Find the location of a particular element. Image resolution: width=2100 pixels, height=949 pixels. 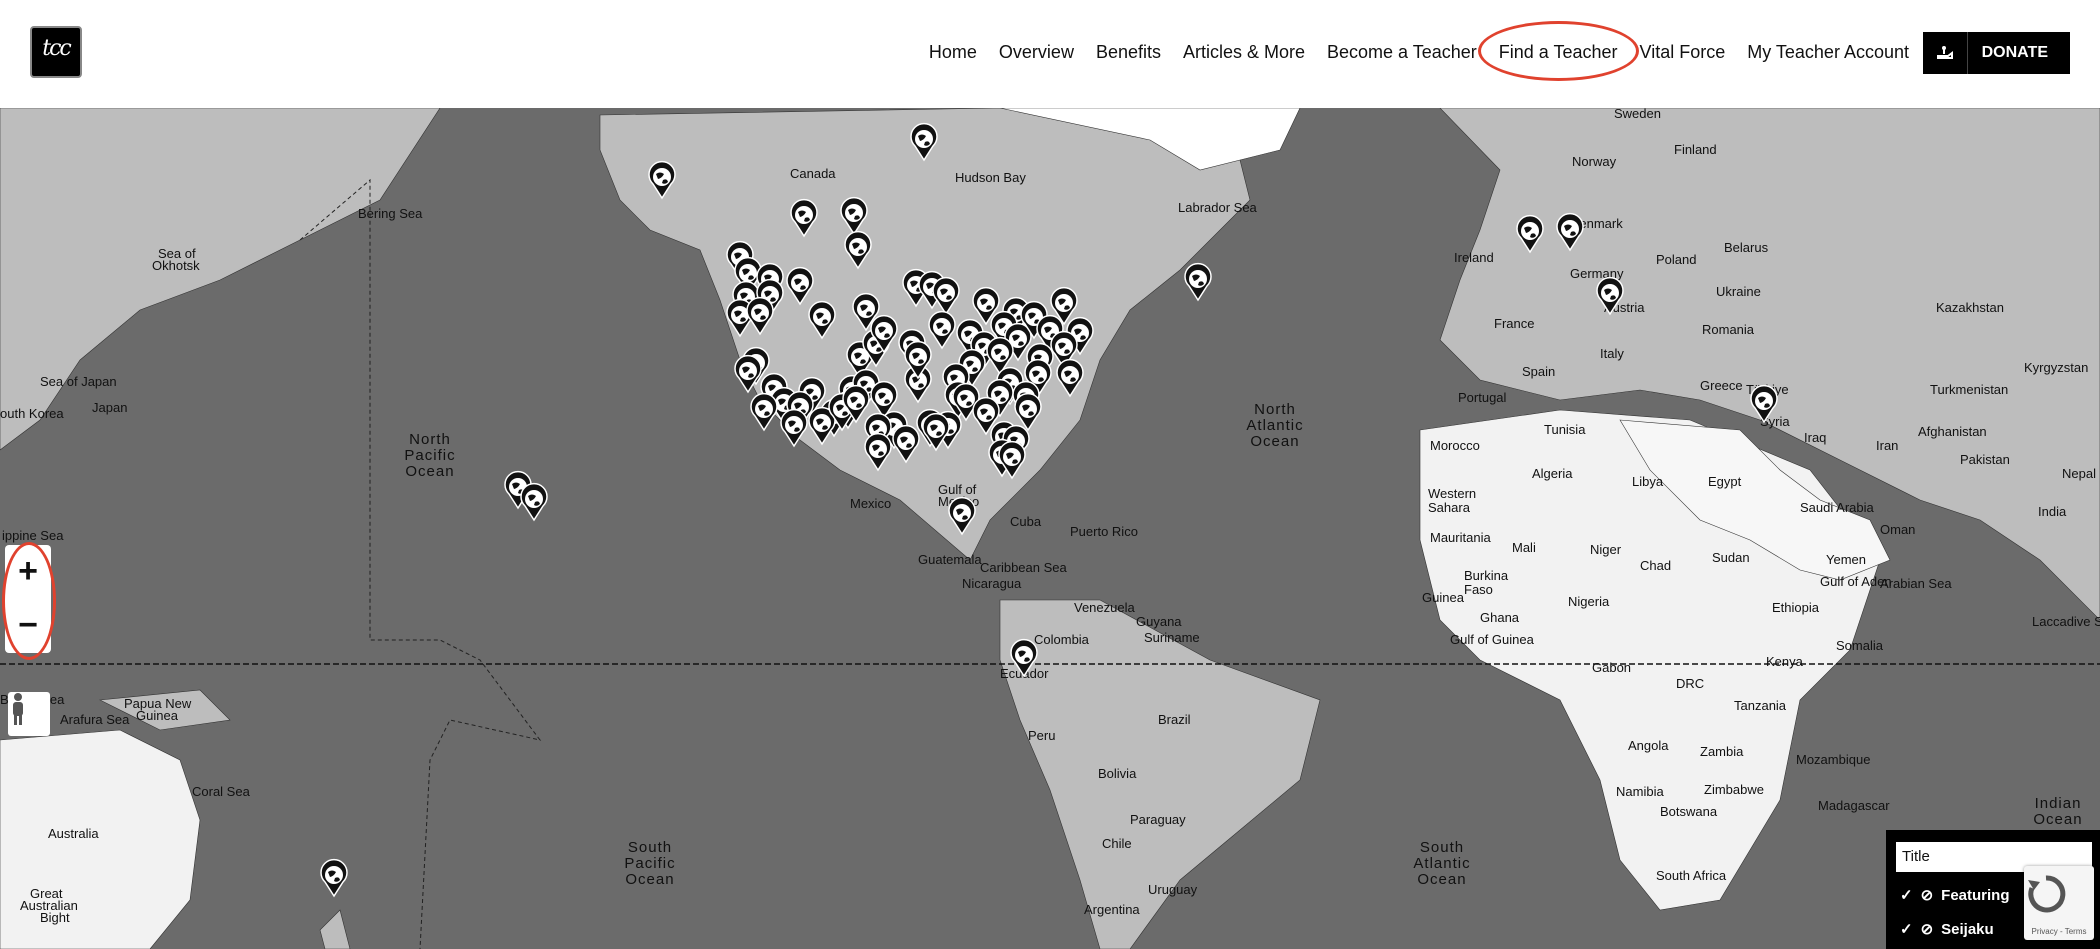

site-logo: tcc is located at coordinates (56, 52).